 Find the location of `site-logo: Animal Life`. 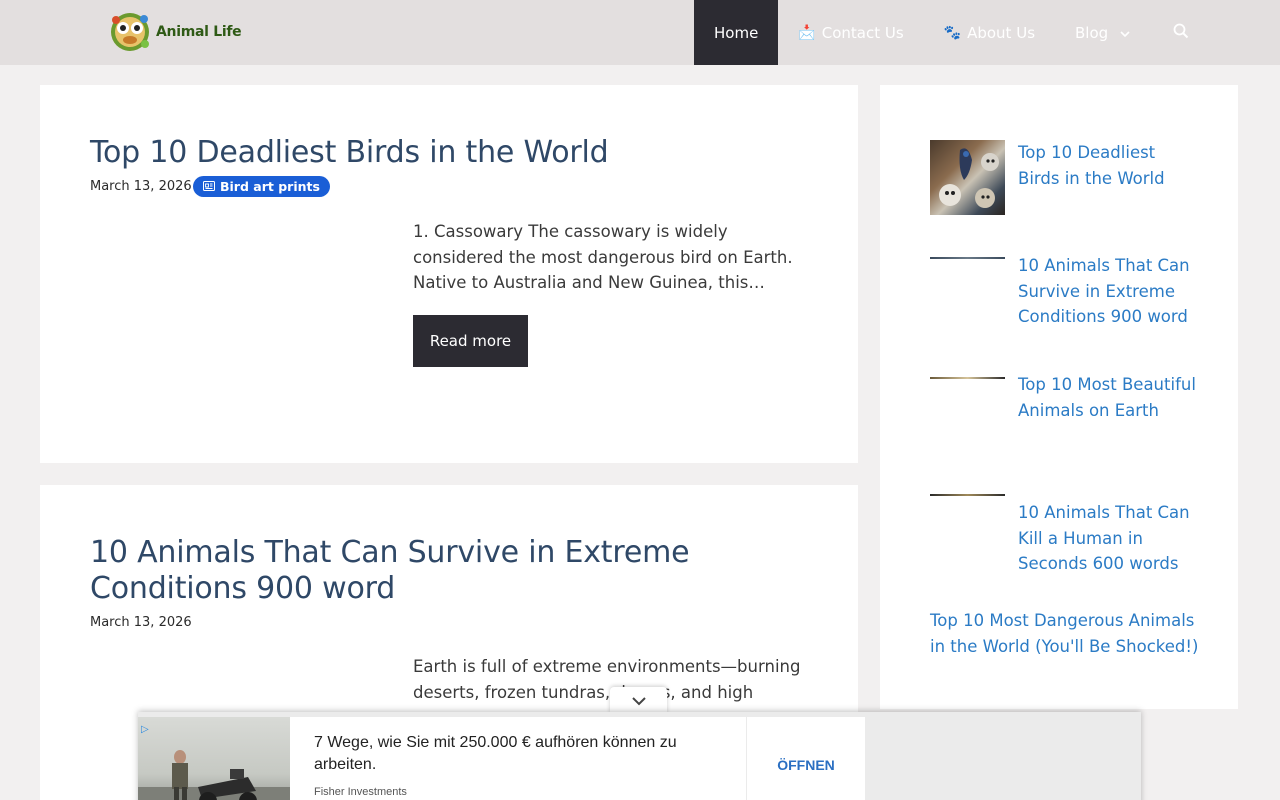

site-logo: Animal Life is located at coordinates (175, 32).